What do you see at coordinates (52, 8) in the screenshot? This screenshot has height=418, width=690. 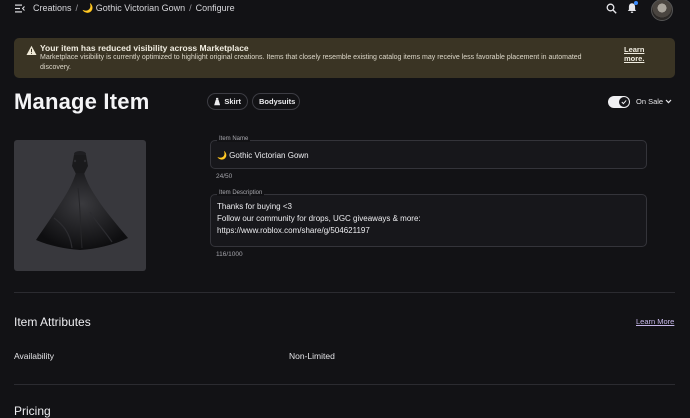 I see `breadcrumb-creations: Creations` at bounding box center [52, 8].